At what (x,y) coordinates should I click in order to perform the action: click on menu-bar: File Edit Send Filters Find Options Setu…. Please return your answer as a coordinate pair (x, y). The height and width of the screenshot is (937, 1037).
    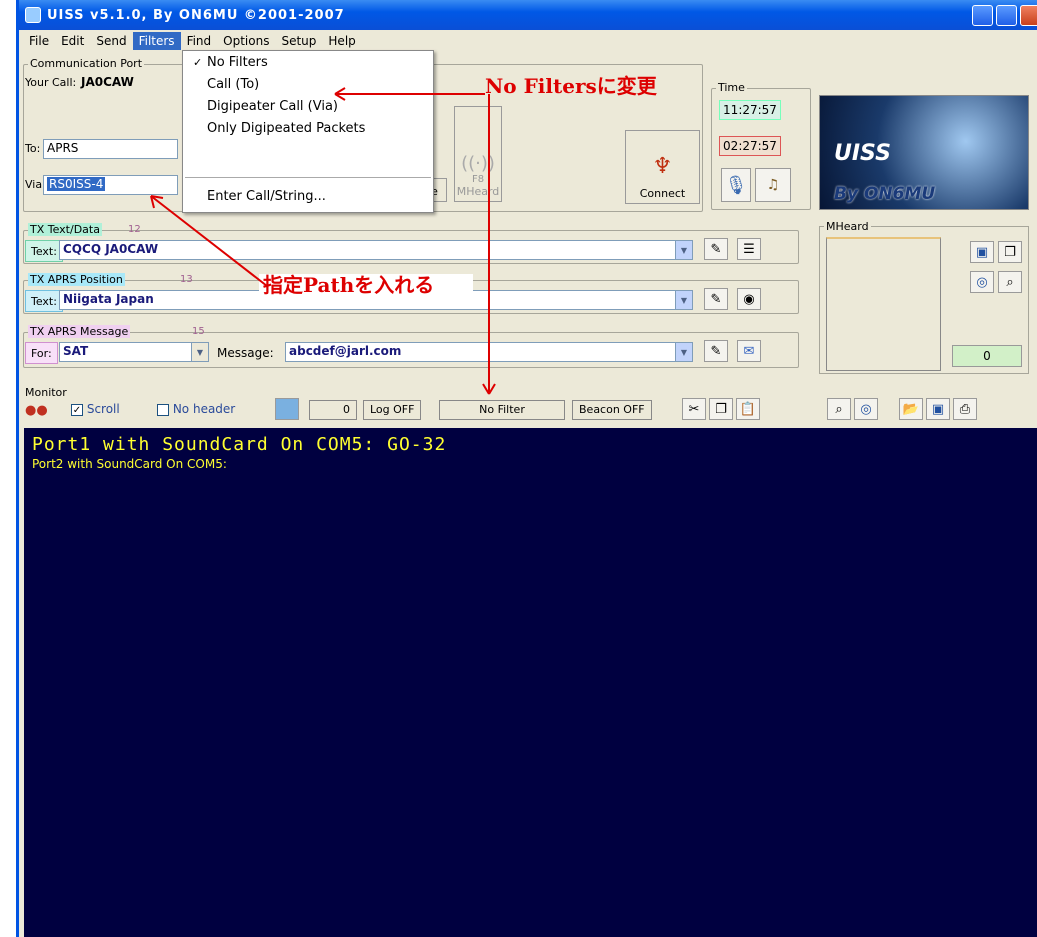
    Looking at the image, I should click on (528, 41).